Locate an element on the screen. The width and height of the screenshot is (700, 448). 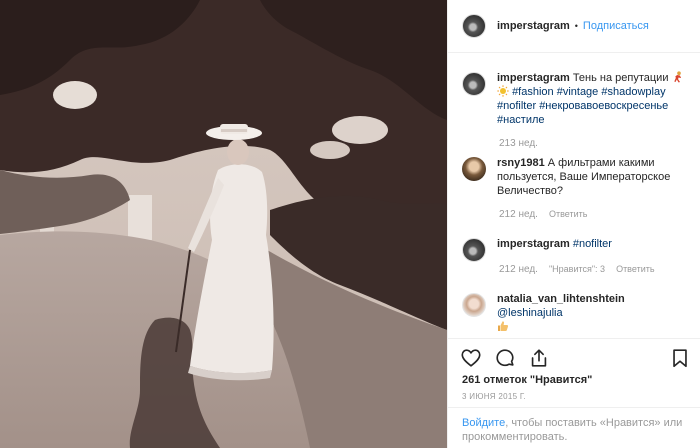
comment-likes: "Нравится": 3 is located at coordinates (577, 269).